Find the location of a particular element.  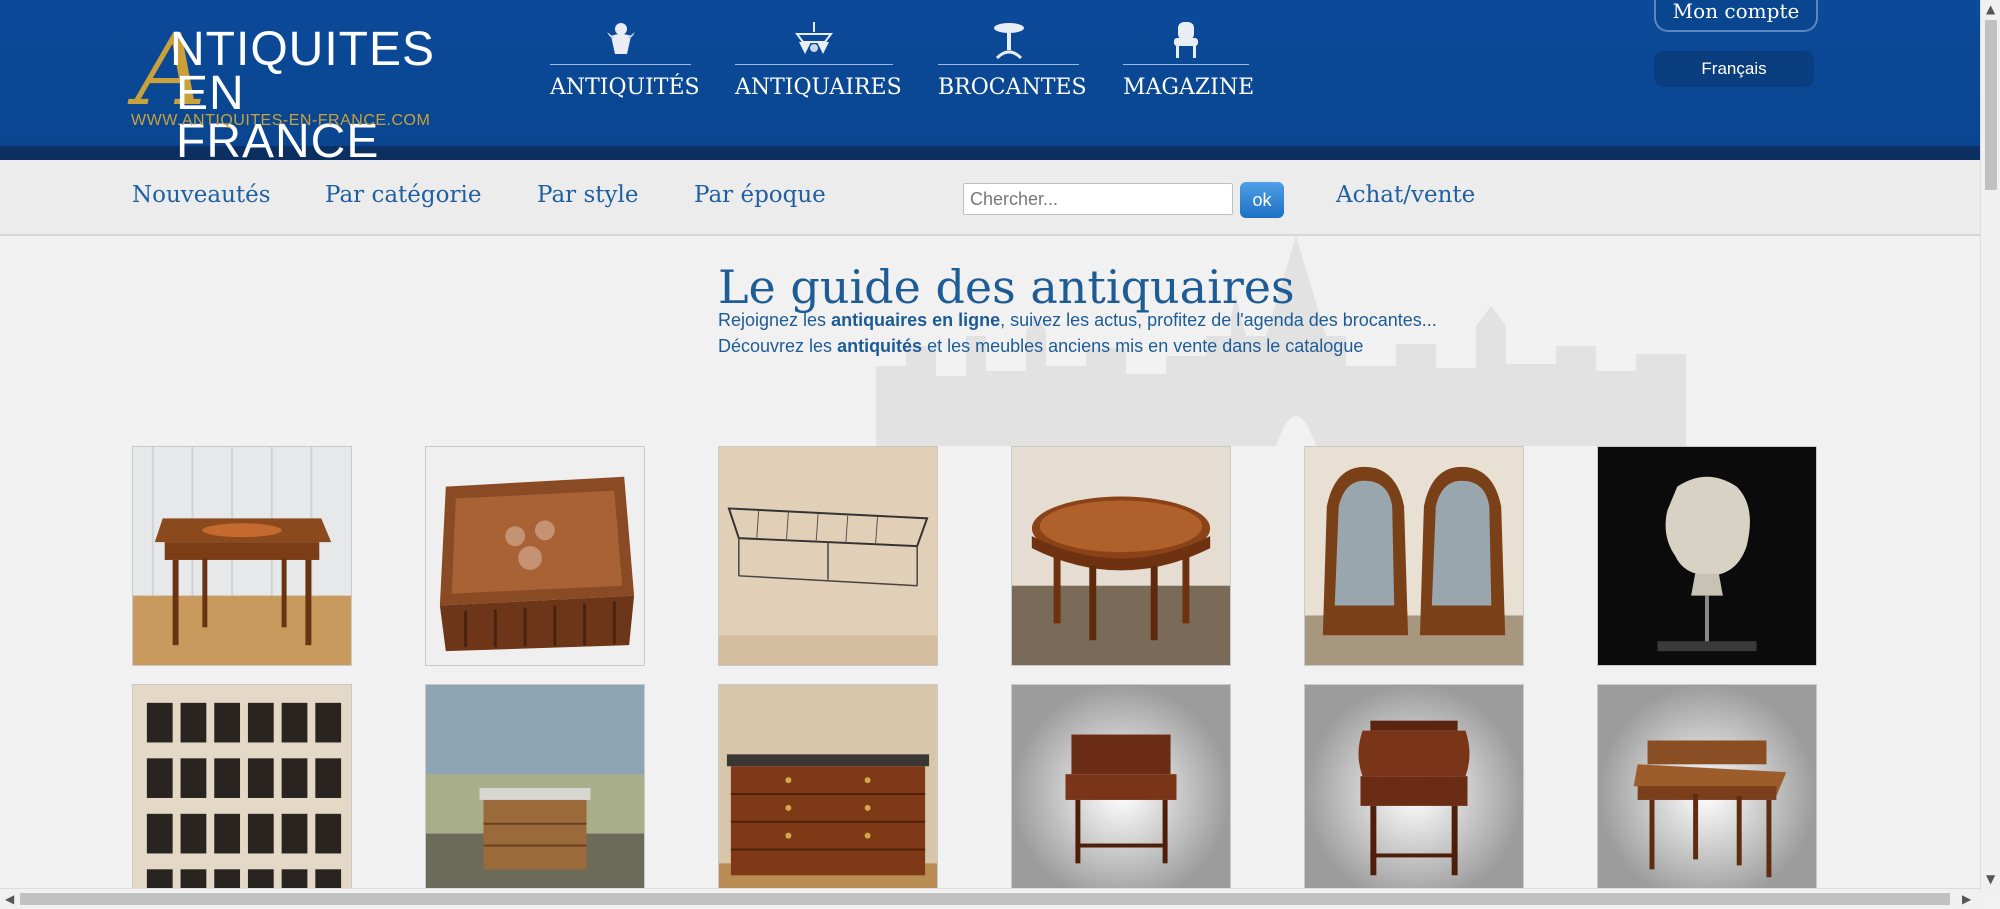

empire-chest-of-drawers-image is located at coordinates (828, 794).